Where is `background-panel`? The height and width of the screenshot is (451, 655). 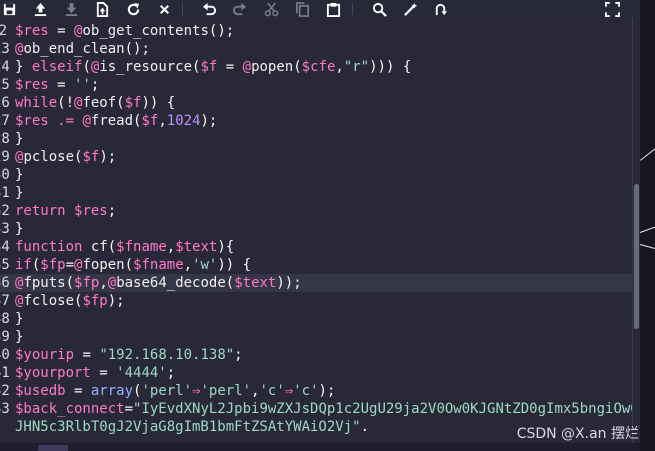 background-panel is located at coordinates (647, 225).